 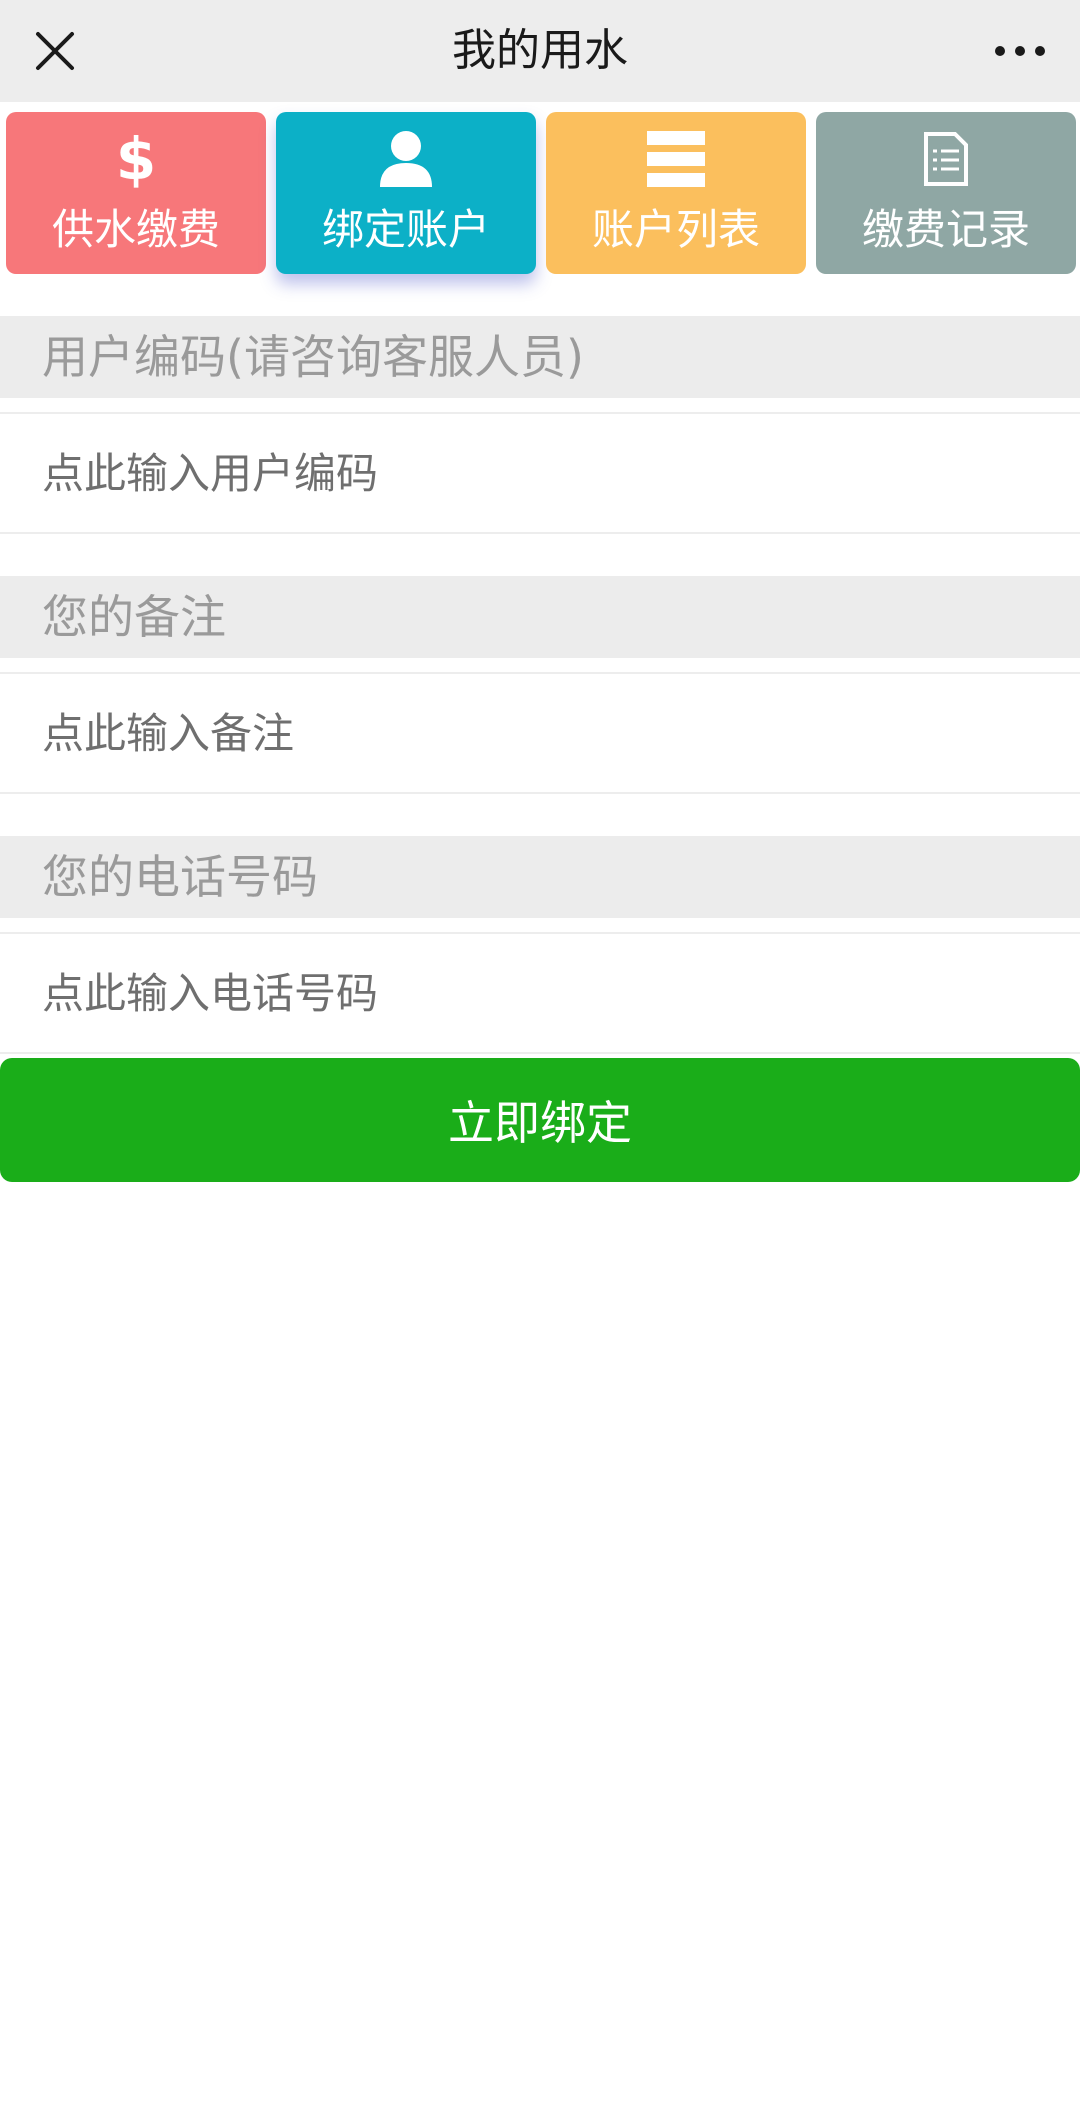 I want to click on tile-label: 供水缴费, so click(x=135, y=229).